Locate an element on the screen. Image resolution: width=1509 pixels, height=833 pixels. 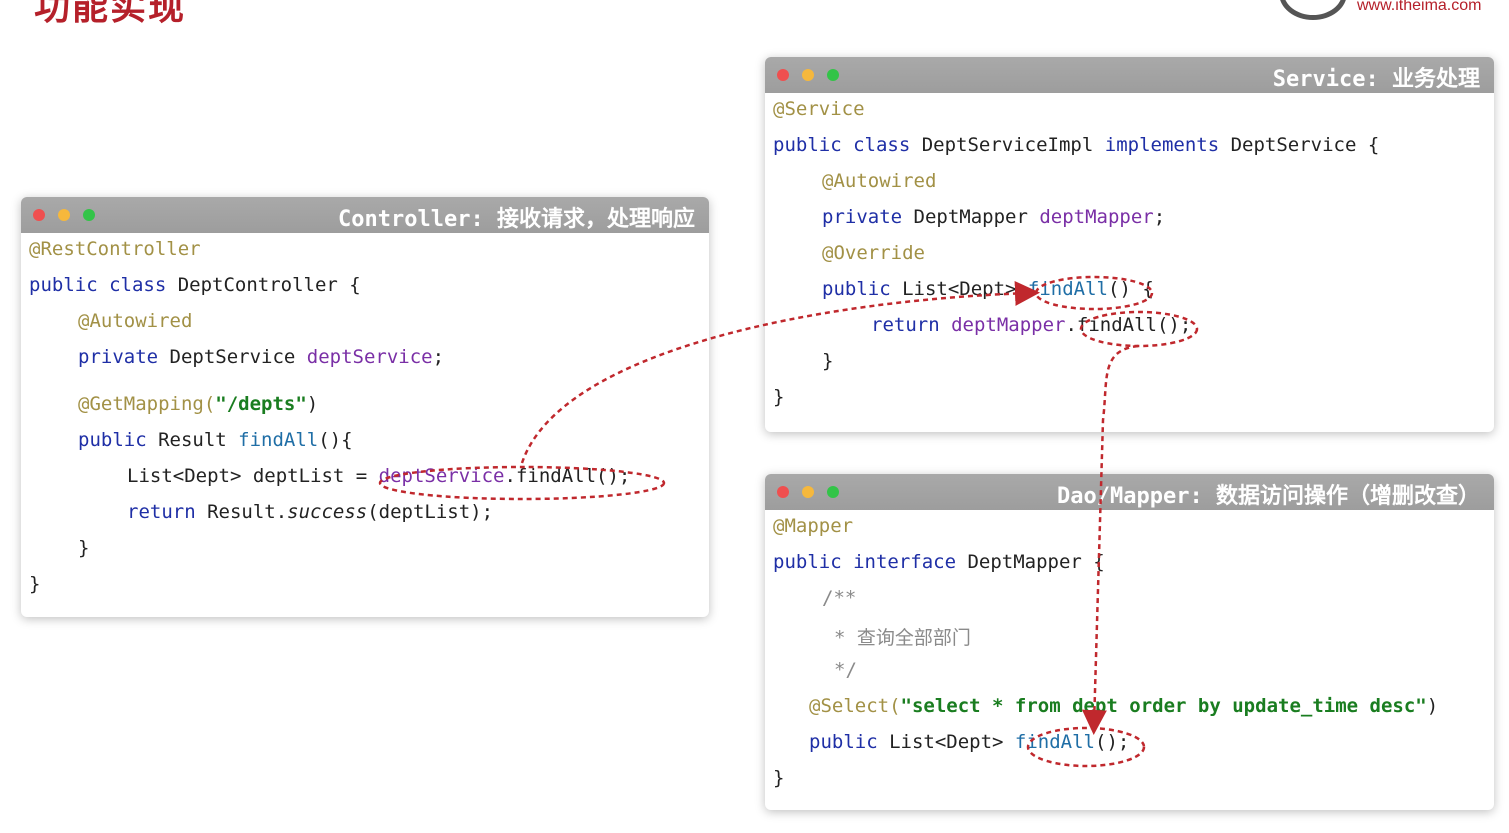
code-line: */ is located at coordinates (845, 670).